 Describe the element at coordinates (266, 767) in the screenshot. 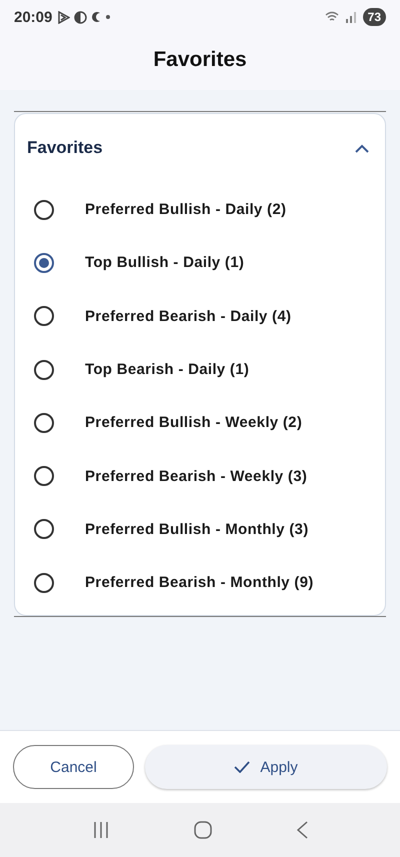

I see `apply-button: Apply` at that location.